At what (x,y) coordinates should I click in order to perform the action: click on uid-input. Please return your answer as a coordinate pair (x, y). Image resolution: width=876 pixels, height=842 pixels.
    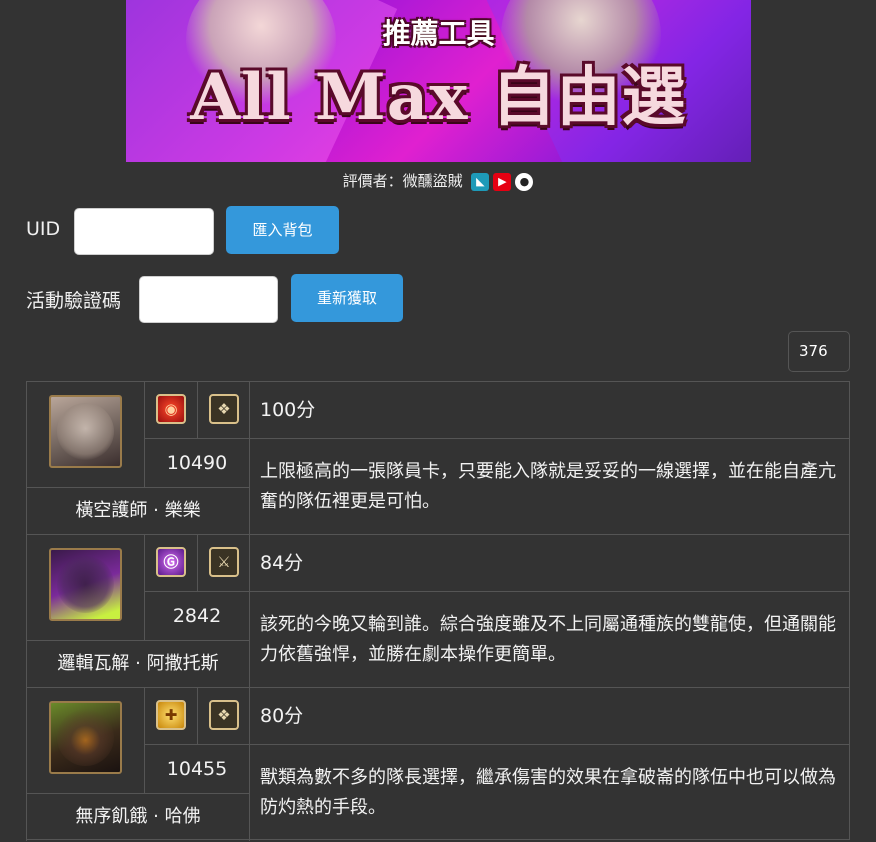
    Looking at the image, I should click on (144, 231).